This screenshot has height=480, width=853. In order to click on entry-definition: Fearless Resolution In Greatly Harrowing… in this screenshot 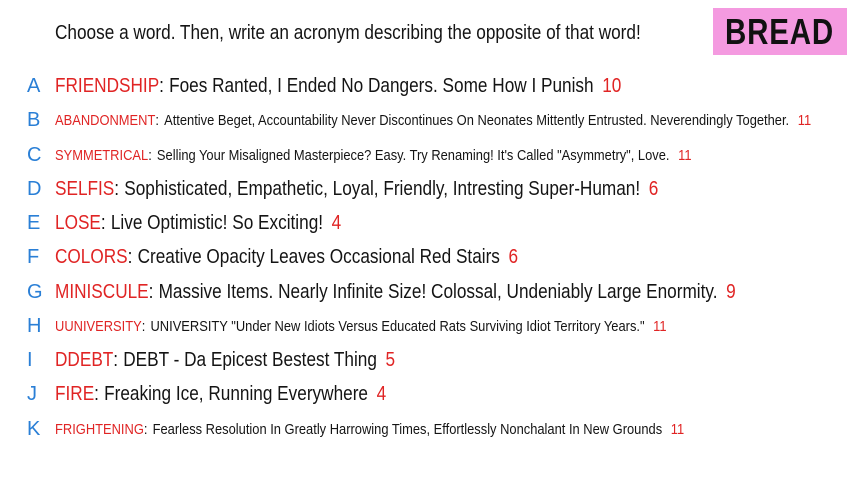, I will do `click(407, 429)`.